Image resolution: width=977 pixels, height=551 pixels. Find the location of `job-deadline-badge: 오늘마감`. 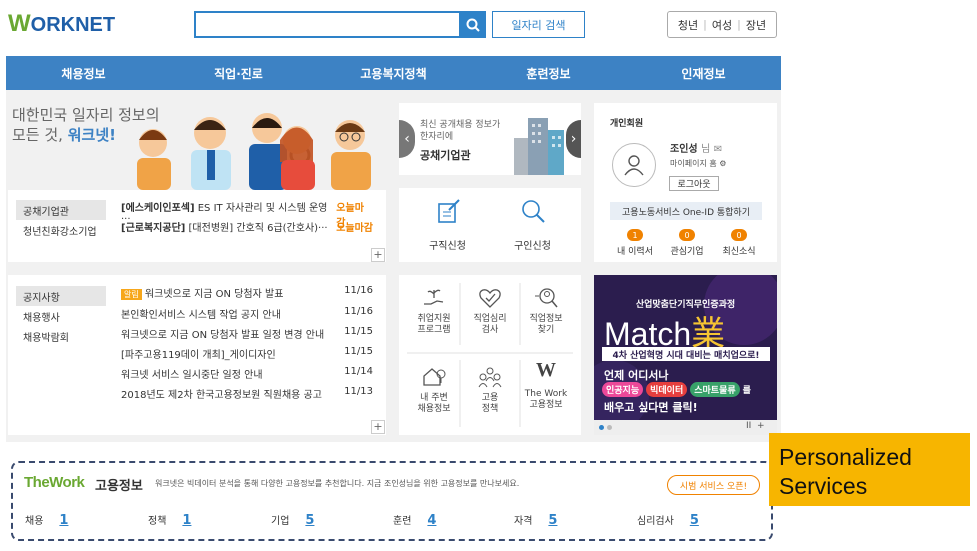

job-deadline-badge: 오늘마감 is located at coordinates (354, 228).